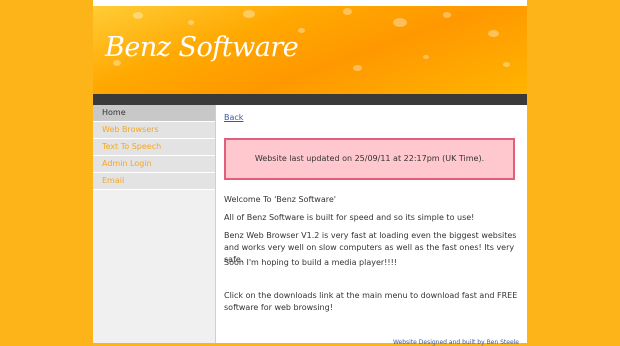 The width and height of the screenshot is (620, 346). I want to click on sidebar-divider, so click(215, 224).